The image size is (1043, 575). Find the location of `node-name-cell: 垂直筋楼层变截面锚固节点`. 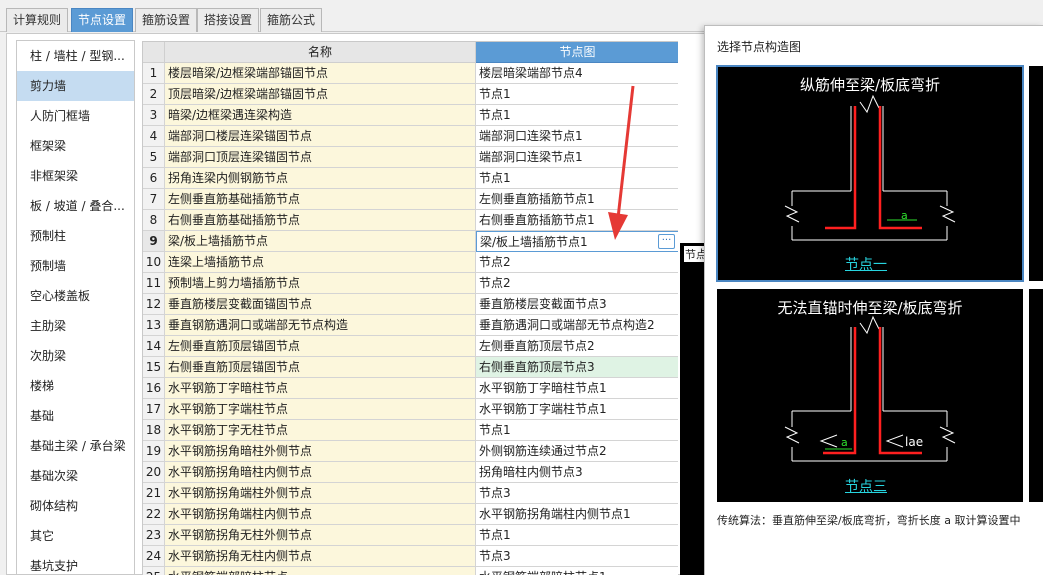

node-name-cell: 垂直筋楼层变截面锚固节点 is located at coordinates (320, 304).